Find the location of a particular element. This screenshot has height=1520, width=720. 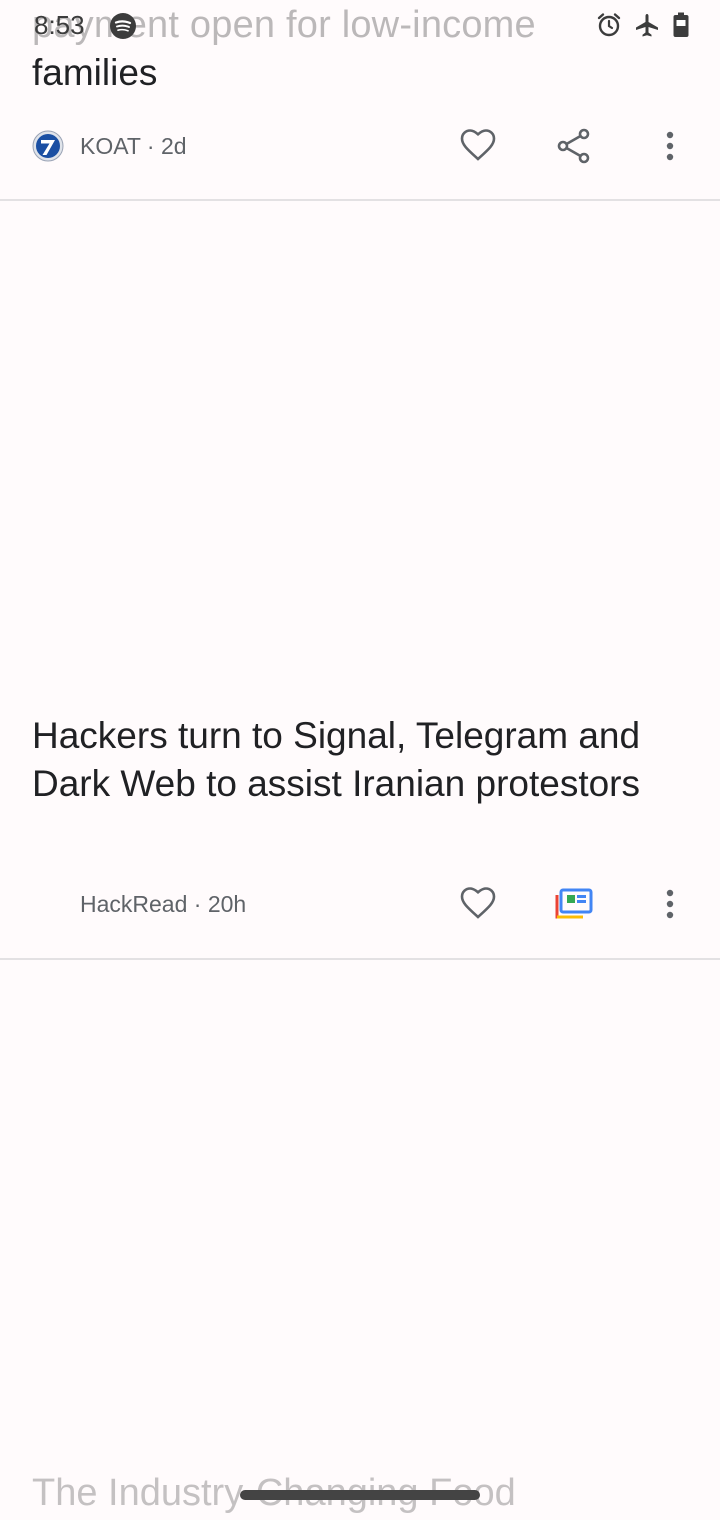

status-time: 8:53 is located at coordinates (59, 25).